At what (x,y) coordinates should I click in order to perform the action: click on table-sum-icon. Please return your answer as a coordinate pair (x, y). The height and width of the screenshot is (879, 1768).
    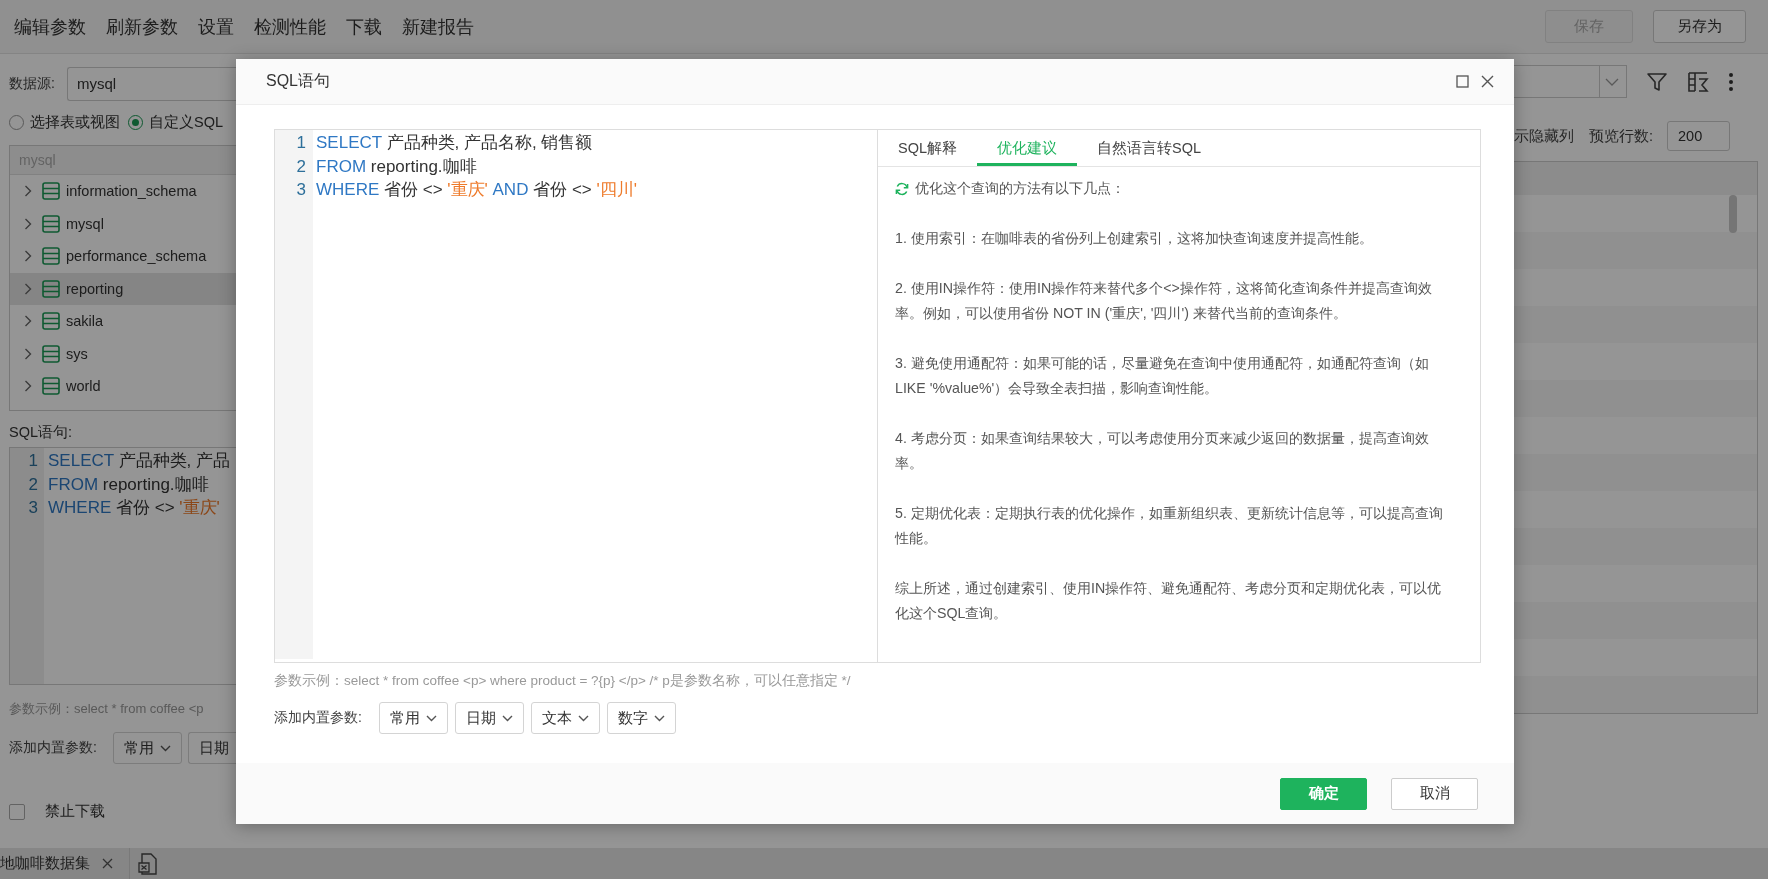
    Looking at the image, I should click on (1698, 81).